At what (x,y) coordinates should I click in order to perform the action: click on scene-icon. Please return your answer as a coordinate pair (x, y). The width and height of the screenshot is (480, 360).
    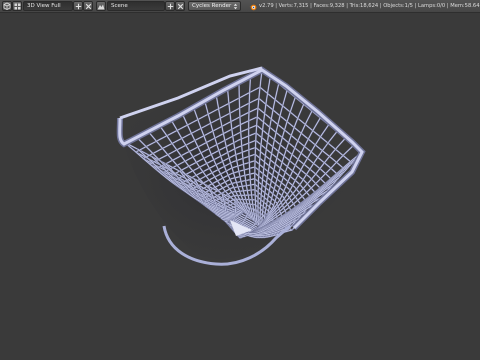
    Looking at the image, I should click on (101, 6).